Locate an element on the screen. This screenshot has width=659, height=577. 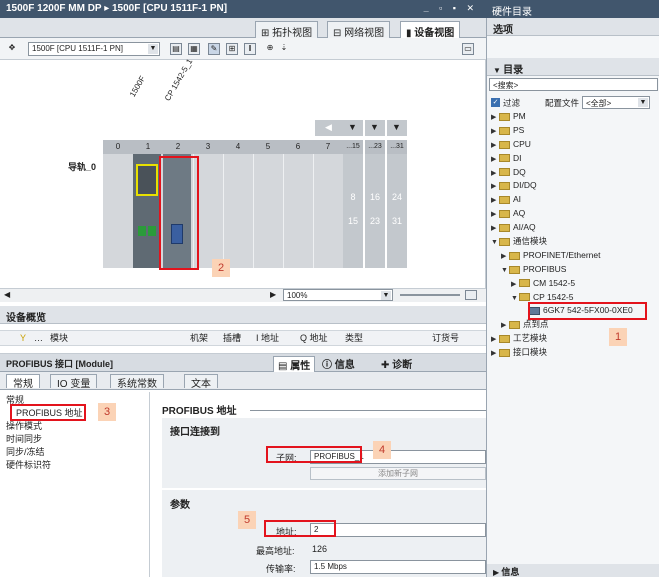
subtab-system-constants: 系统常数 is located at coordinates (137, 382).